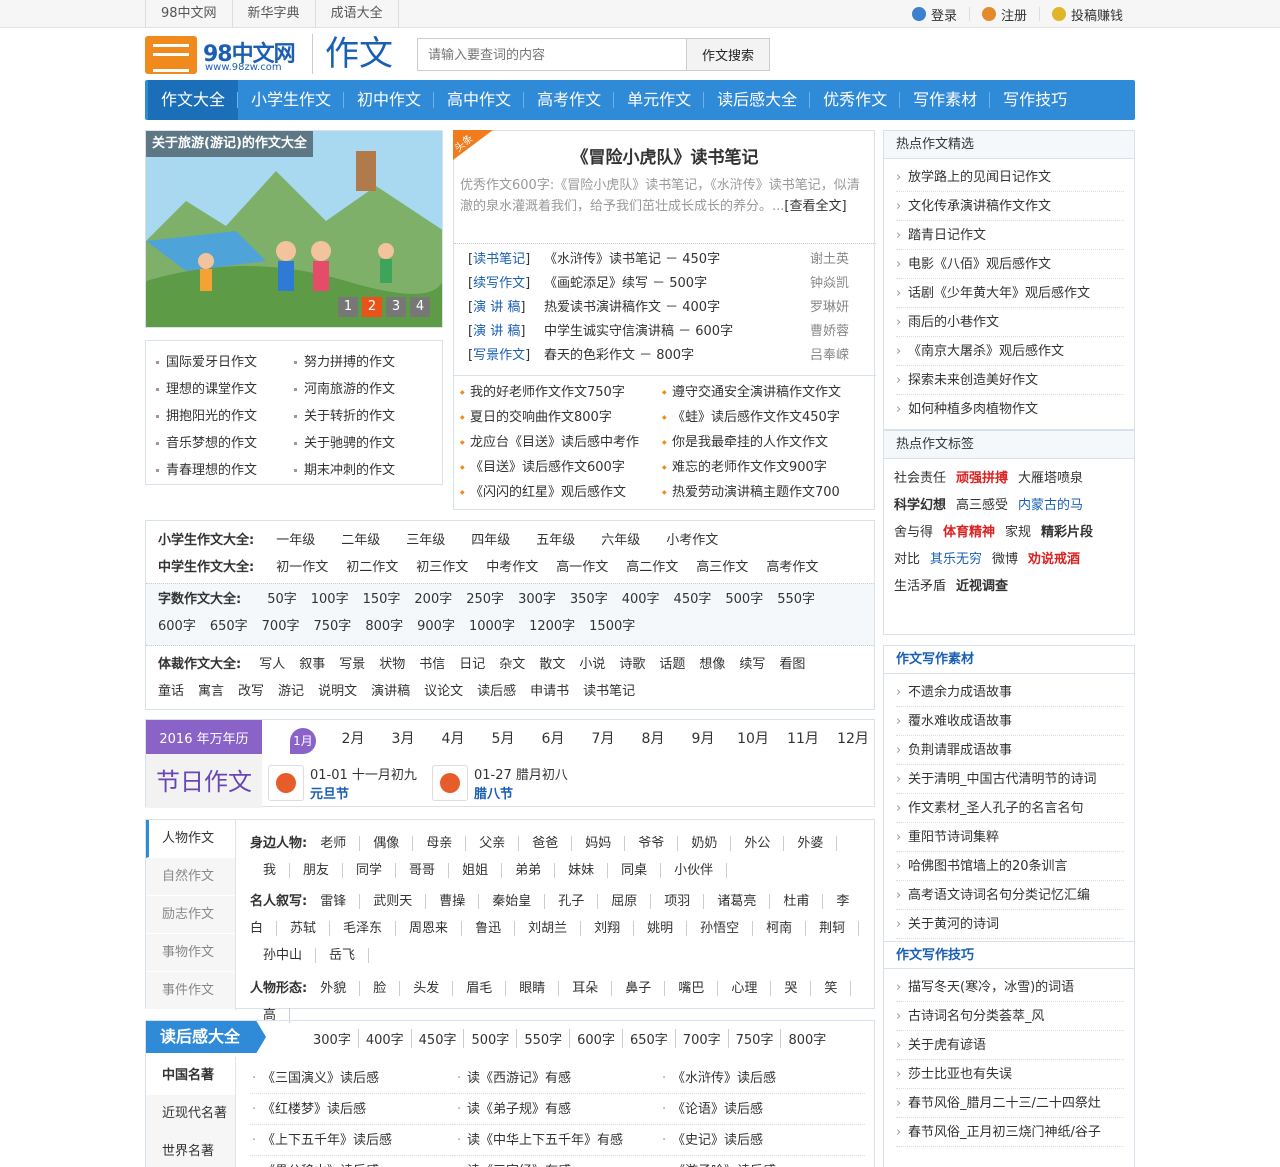 Image resolution: width=1280 pixels, height=1167 pixels. What do you see at coordinates (552, 54) in the screenshot?
I see `search-input` at bounding box center [552, 54].